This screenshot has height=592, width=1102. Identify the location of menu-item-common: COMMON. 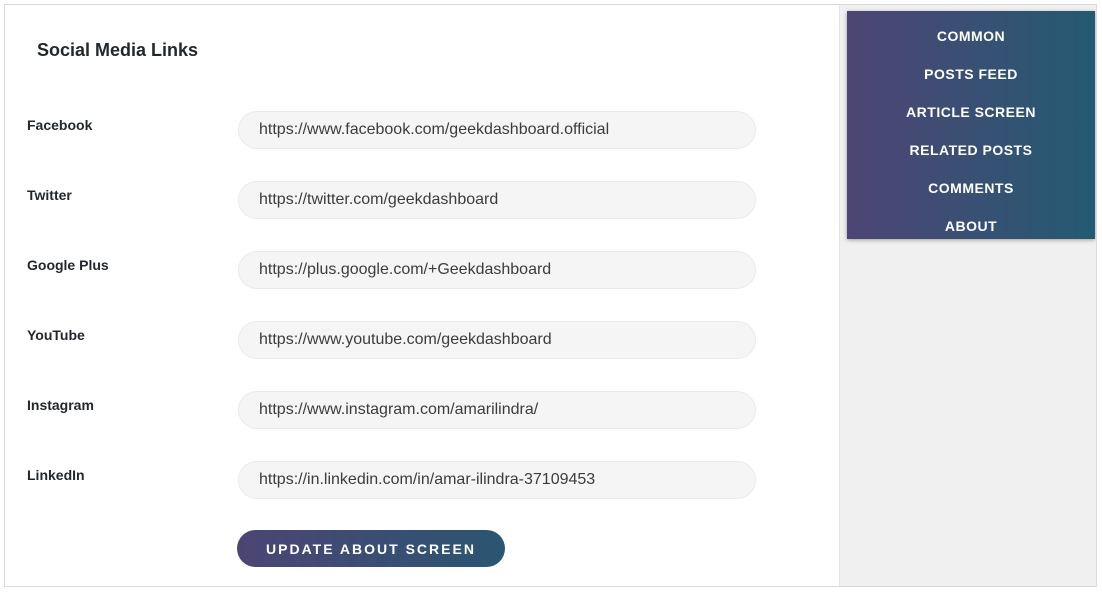
(971, 36).